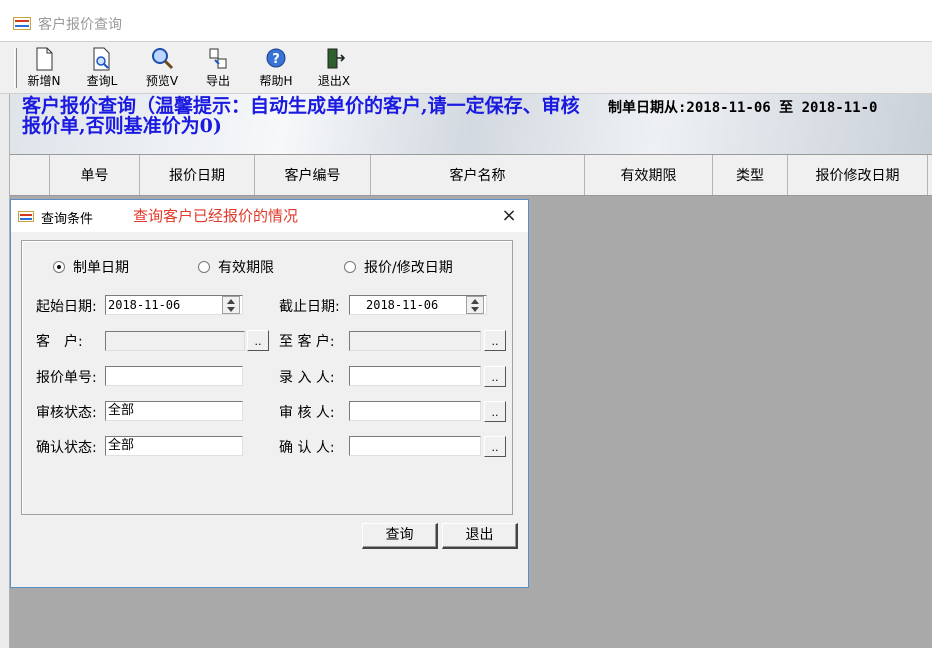 This screenshot has height=648, width=932. What do you see at coordinates (415, 341) in the screenshot?
I see `to-customer-input` at bounding box center [415, 341].